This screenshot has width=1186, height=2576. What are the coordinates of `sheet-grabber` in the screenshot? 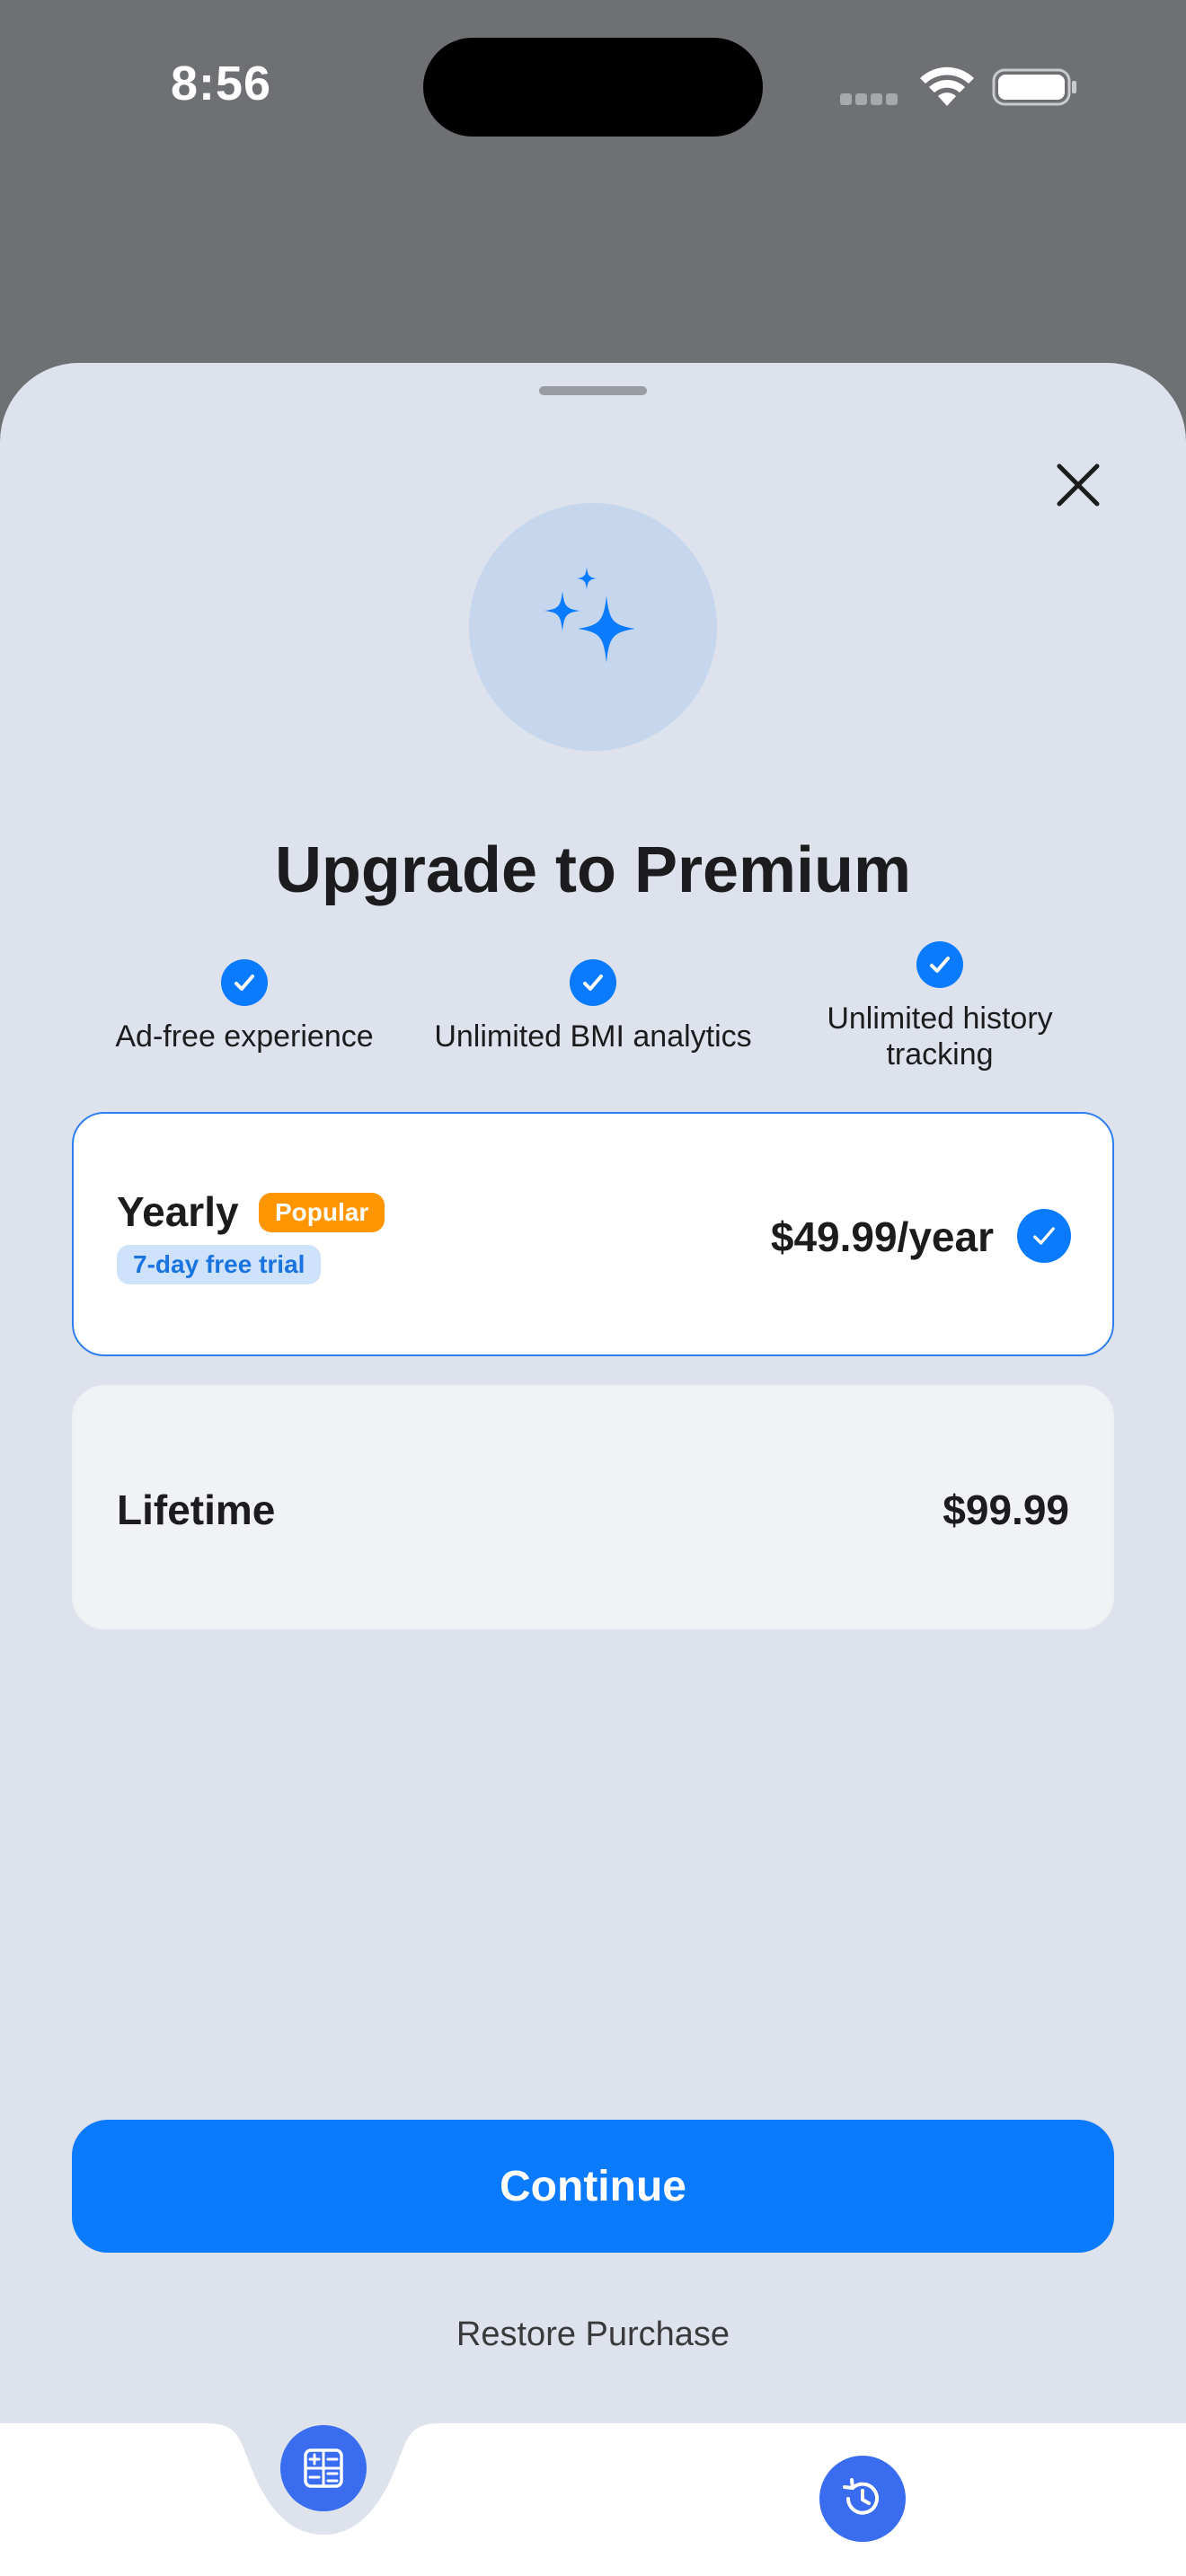 It's located at (593, 390).